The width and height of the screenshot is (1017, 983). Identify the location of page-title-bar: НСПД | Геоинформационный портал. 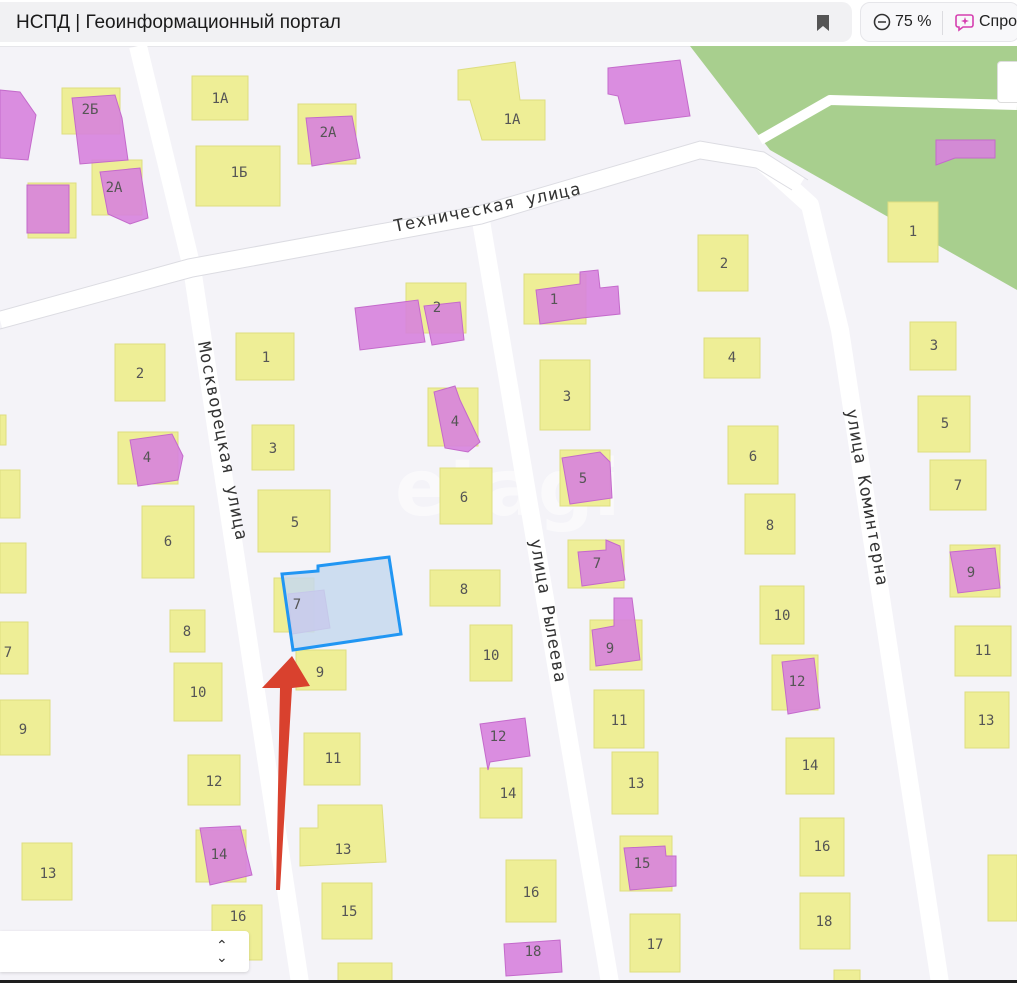
(426, 22).